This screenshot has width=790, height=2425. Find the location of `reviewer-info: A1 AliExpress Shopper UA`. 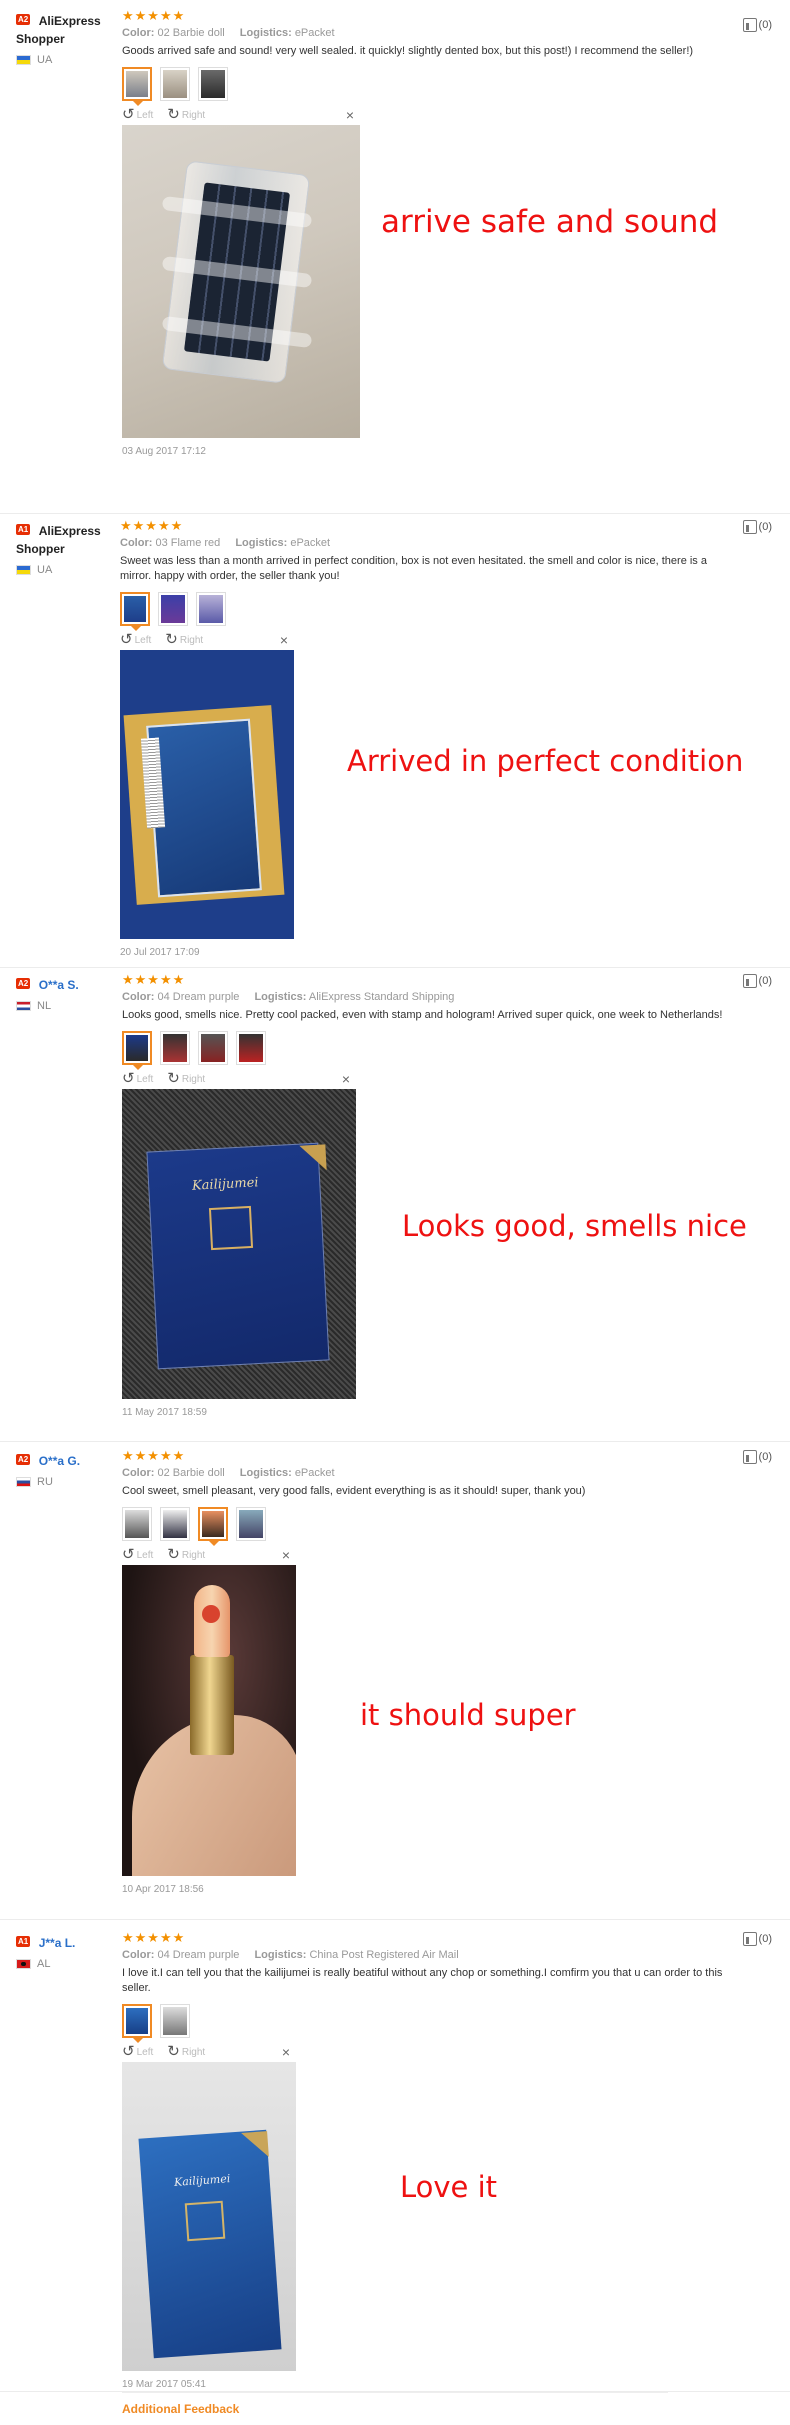

reviewer-info: A1 AliExpress Shopper UA is located at coordinates (66, 549).